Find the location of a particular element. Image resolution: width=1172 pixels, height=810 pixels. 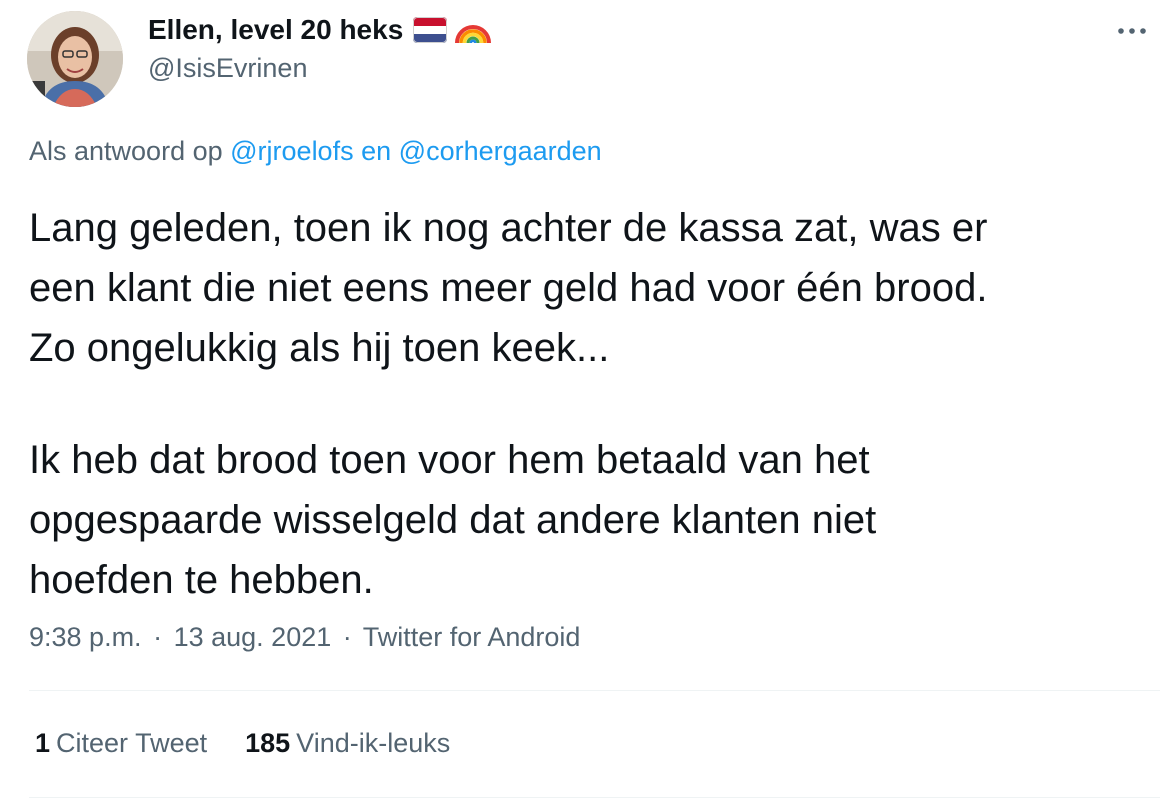

avatar is located at coordinates (75, 59).